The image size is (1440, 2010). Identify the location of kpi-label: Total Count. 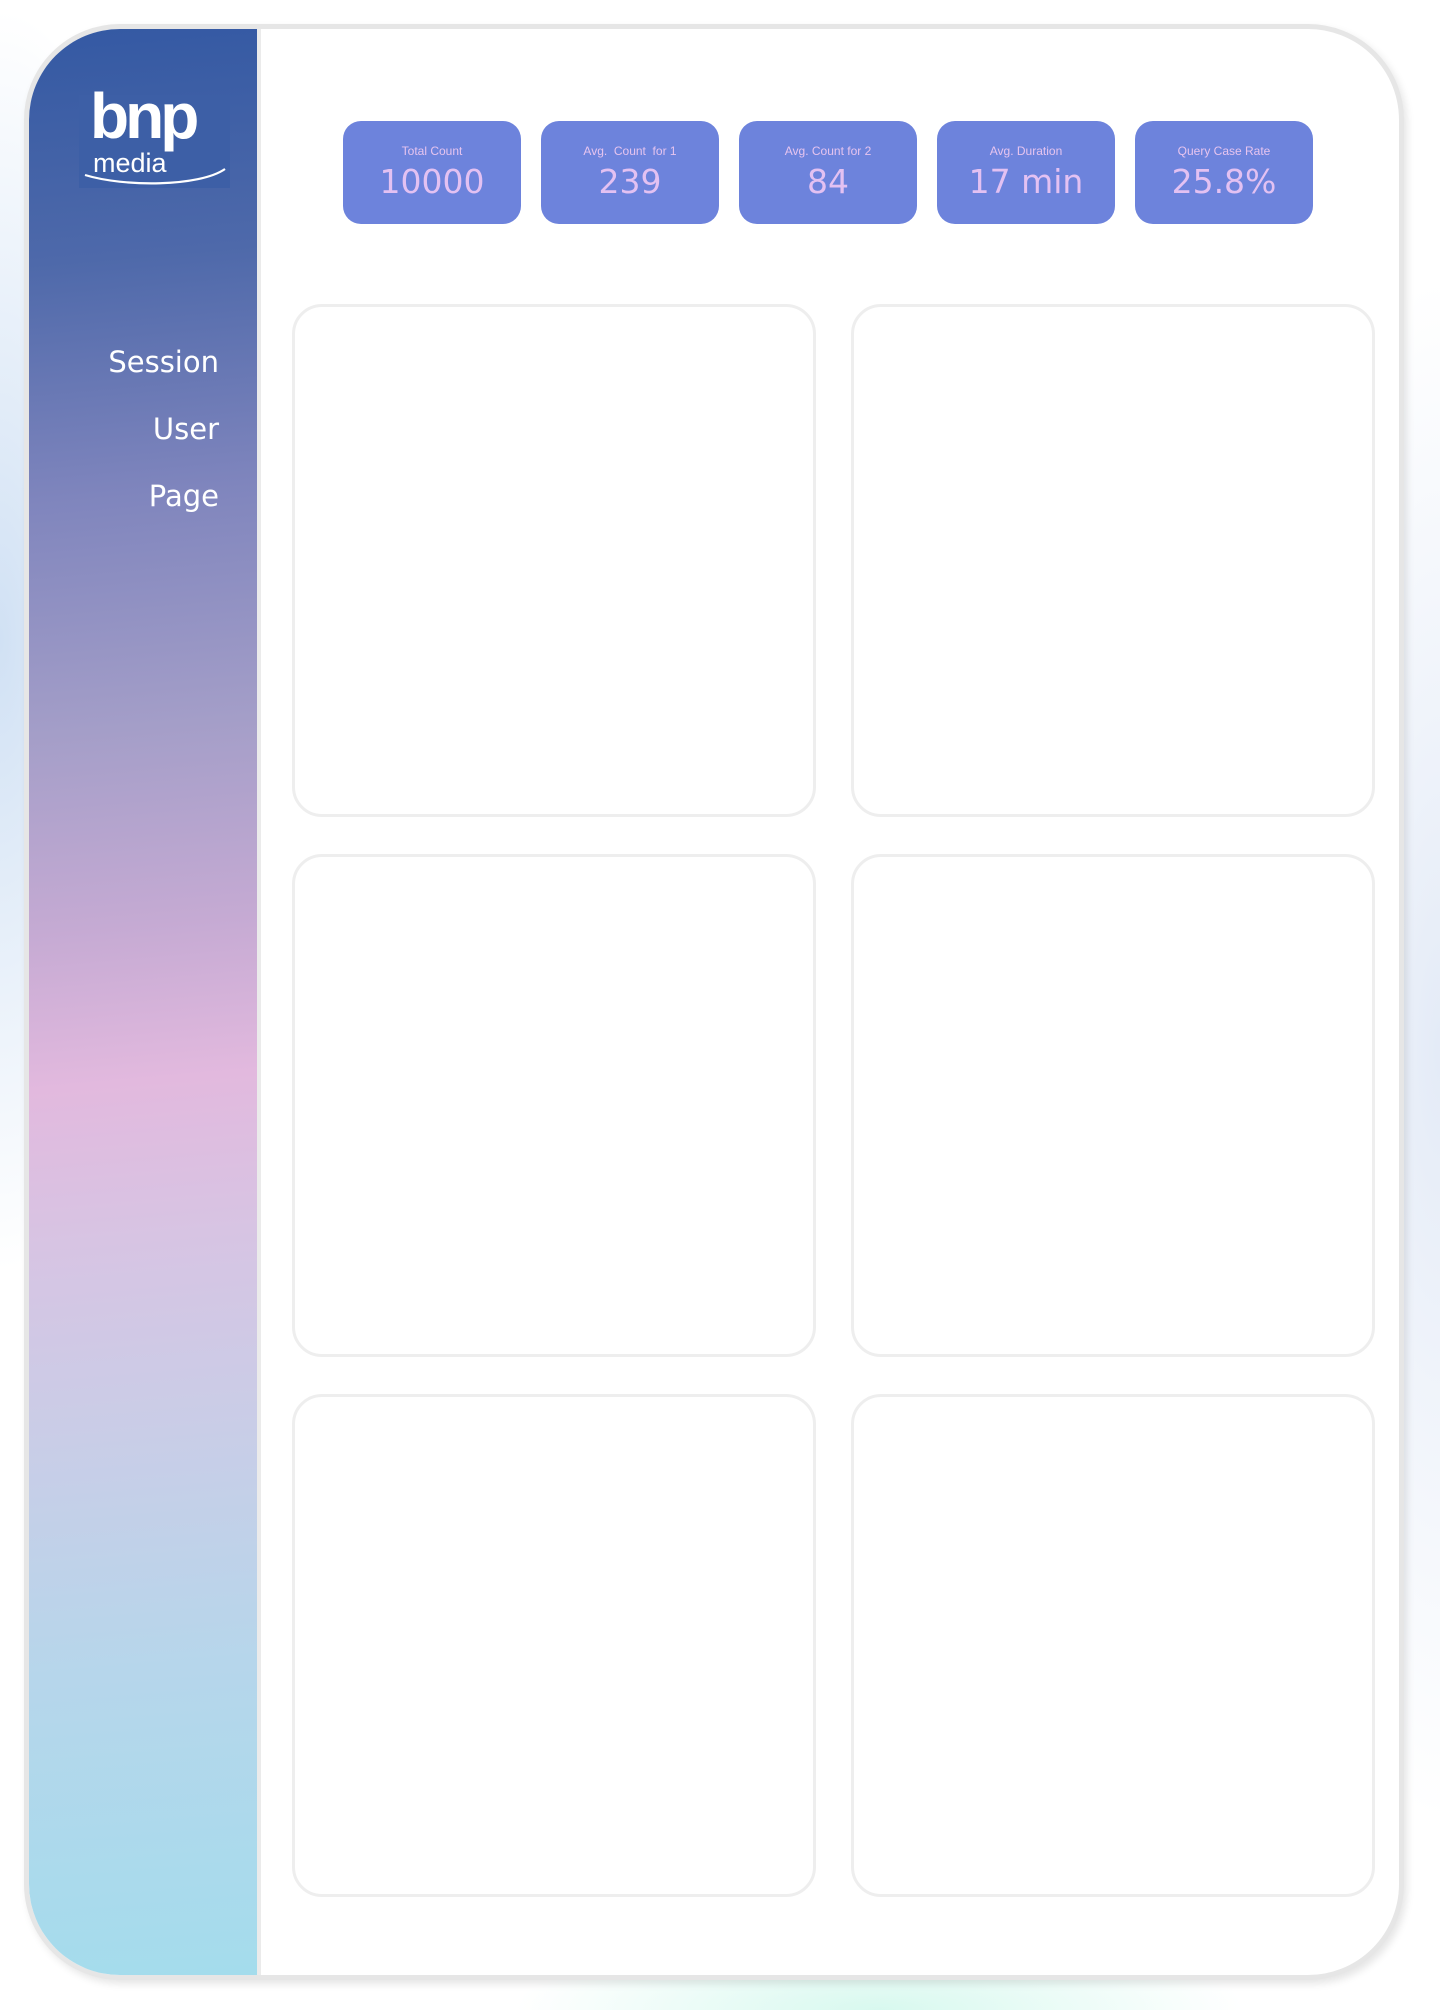
(432, 151).